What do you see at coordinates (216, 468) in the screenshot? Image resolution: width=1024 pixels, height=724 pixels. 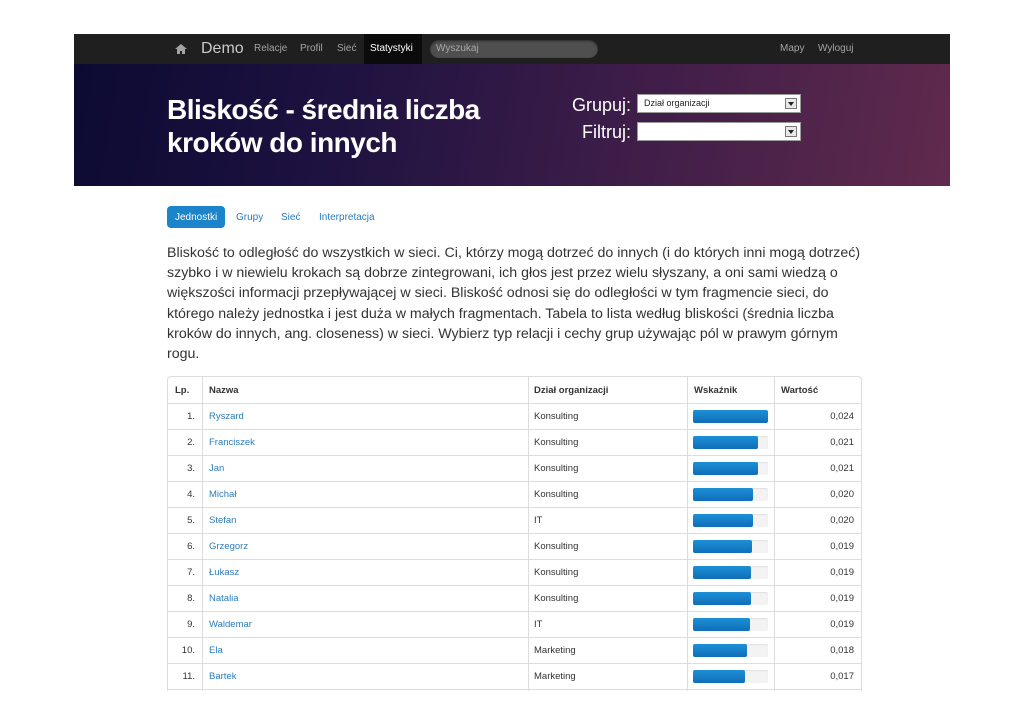 I see `person-name-link: Jan` at bounding box center [216, 468].